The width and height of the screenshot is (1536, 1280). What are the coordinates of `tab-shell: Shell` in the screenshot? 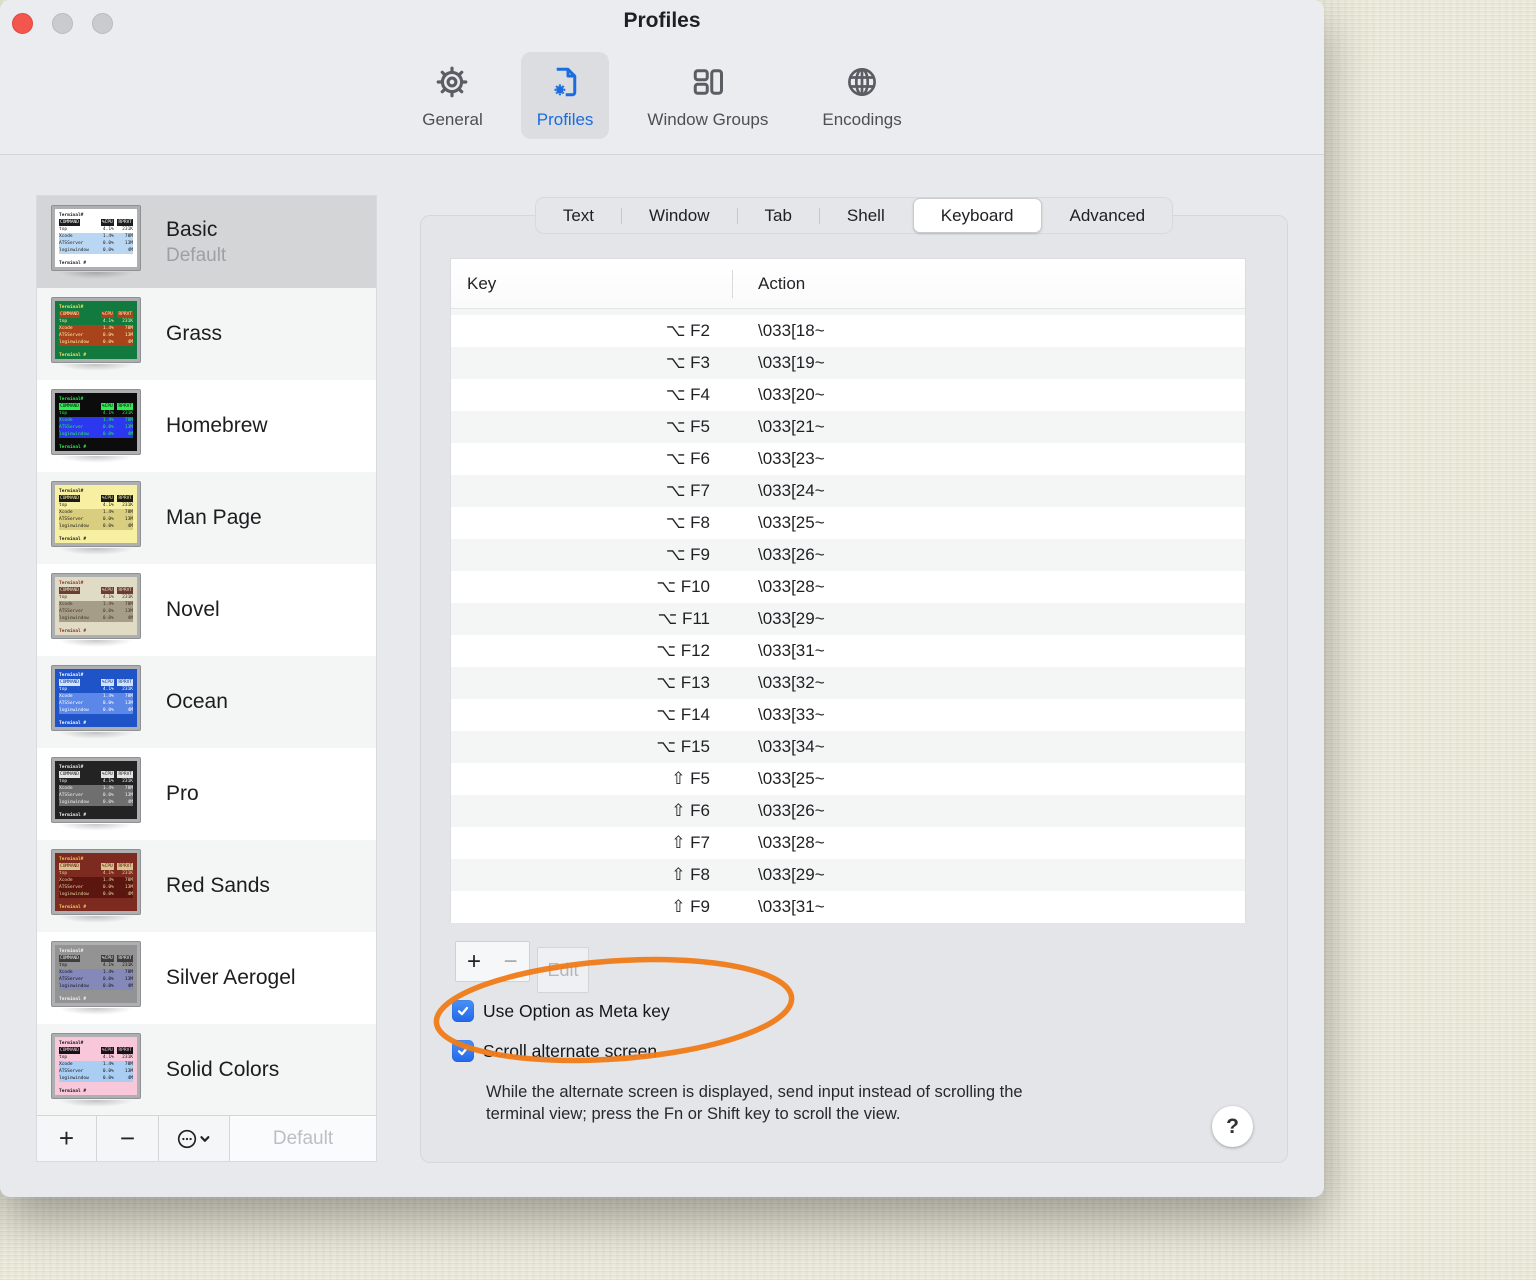 It's located at (866, 215).